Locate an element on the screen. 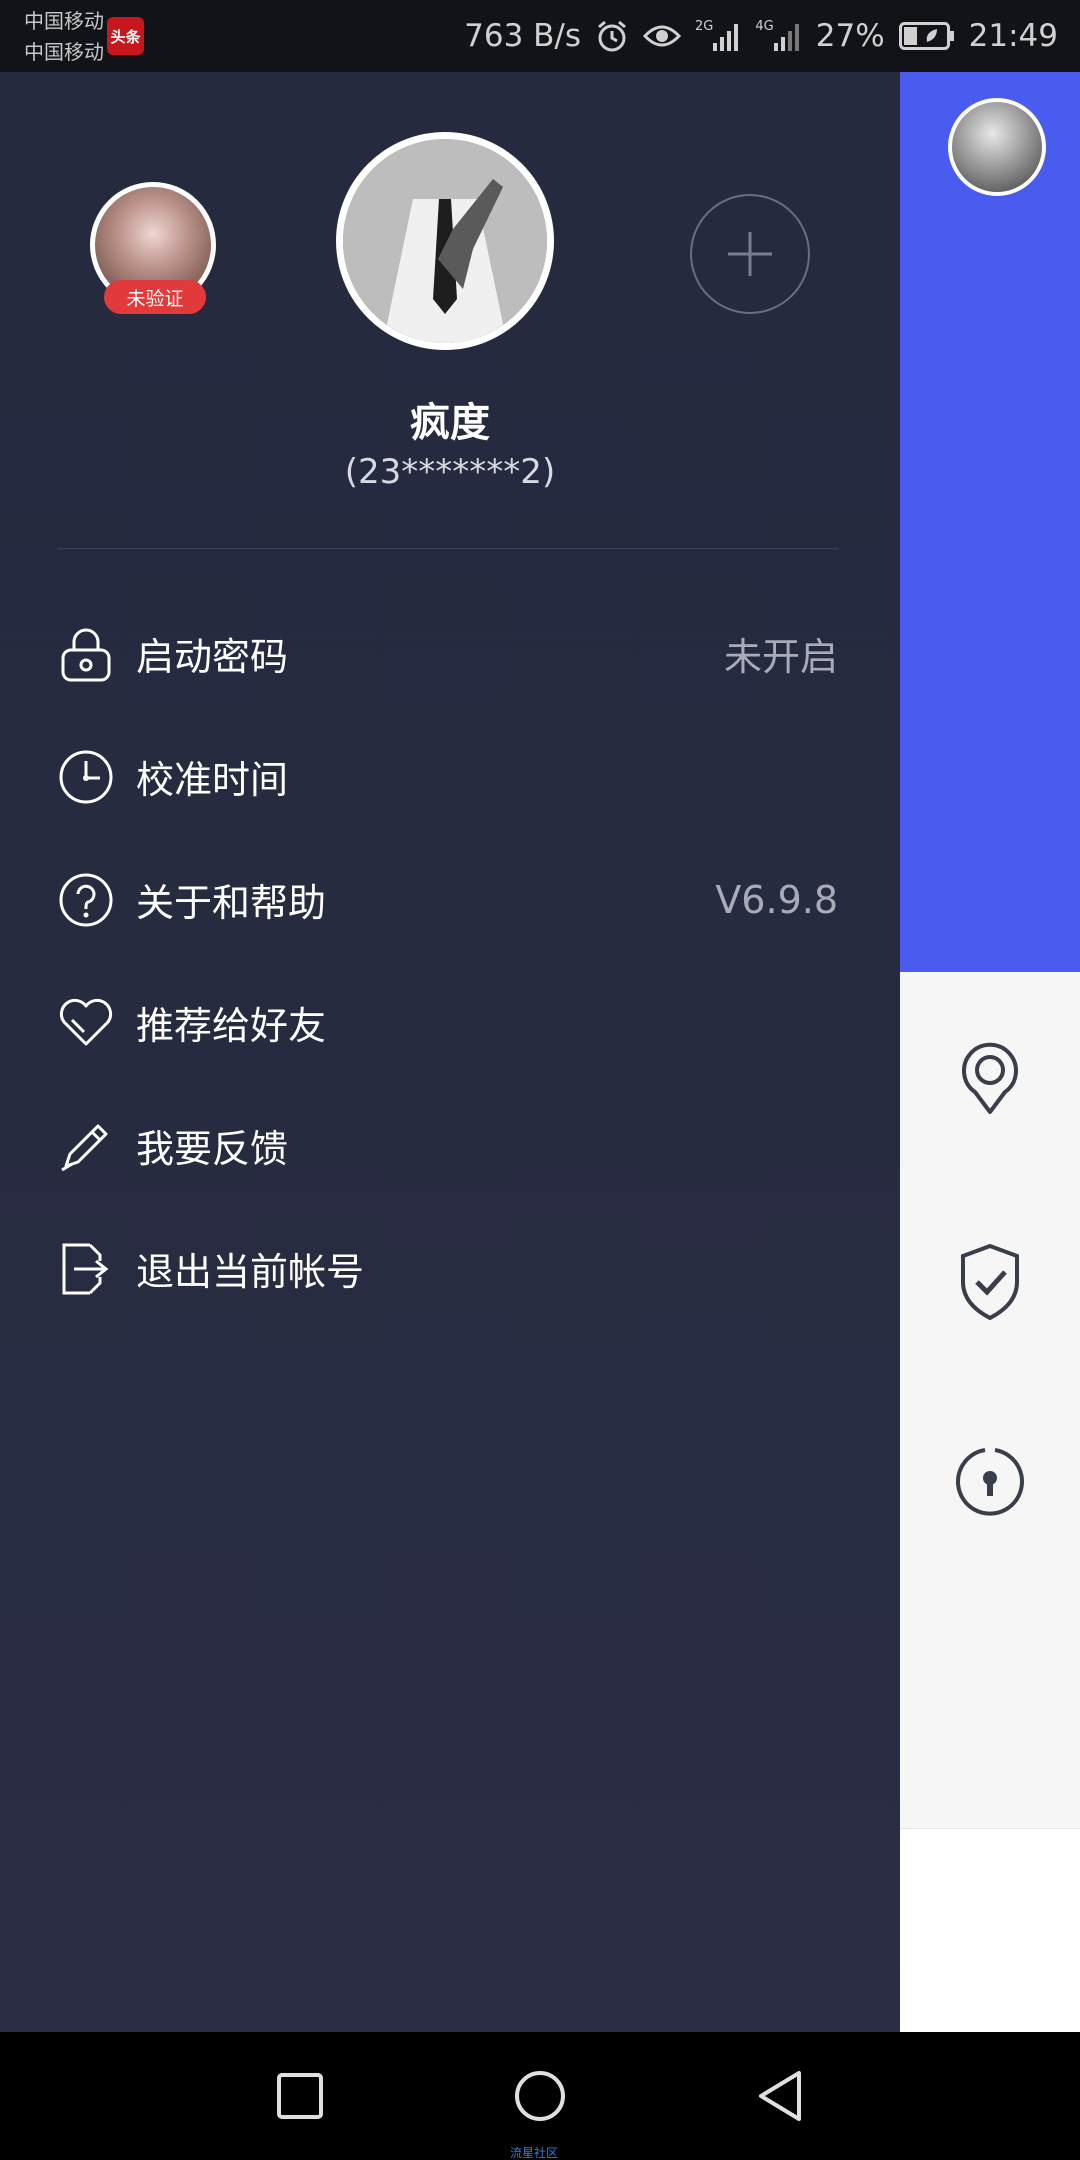  unverified-badge: 未验证 is located at coordinates (155, 297).